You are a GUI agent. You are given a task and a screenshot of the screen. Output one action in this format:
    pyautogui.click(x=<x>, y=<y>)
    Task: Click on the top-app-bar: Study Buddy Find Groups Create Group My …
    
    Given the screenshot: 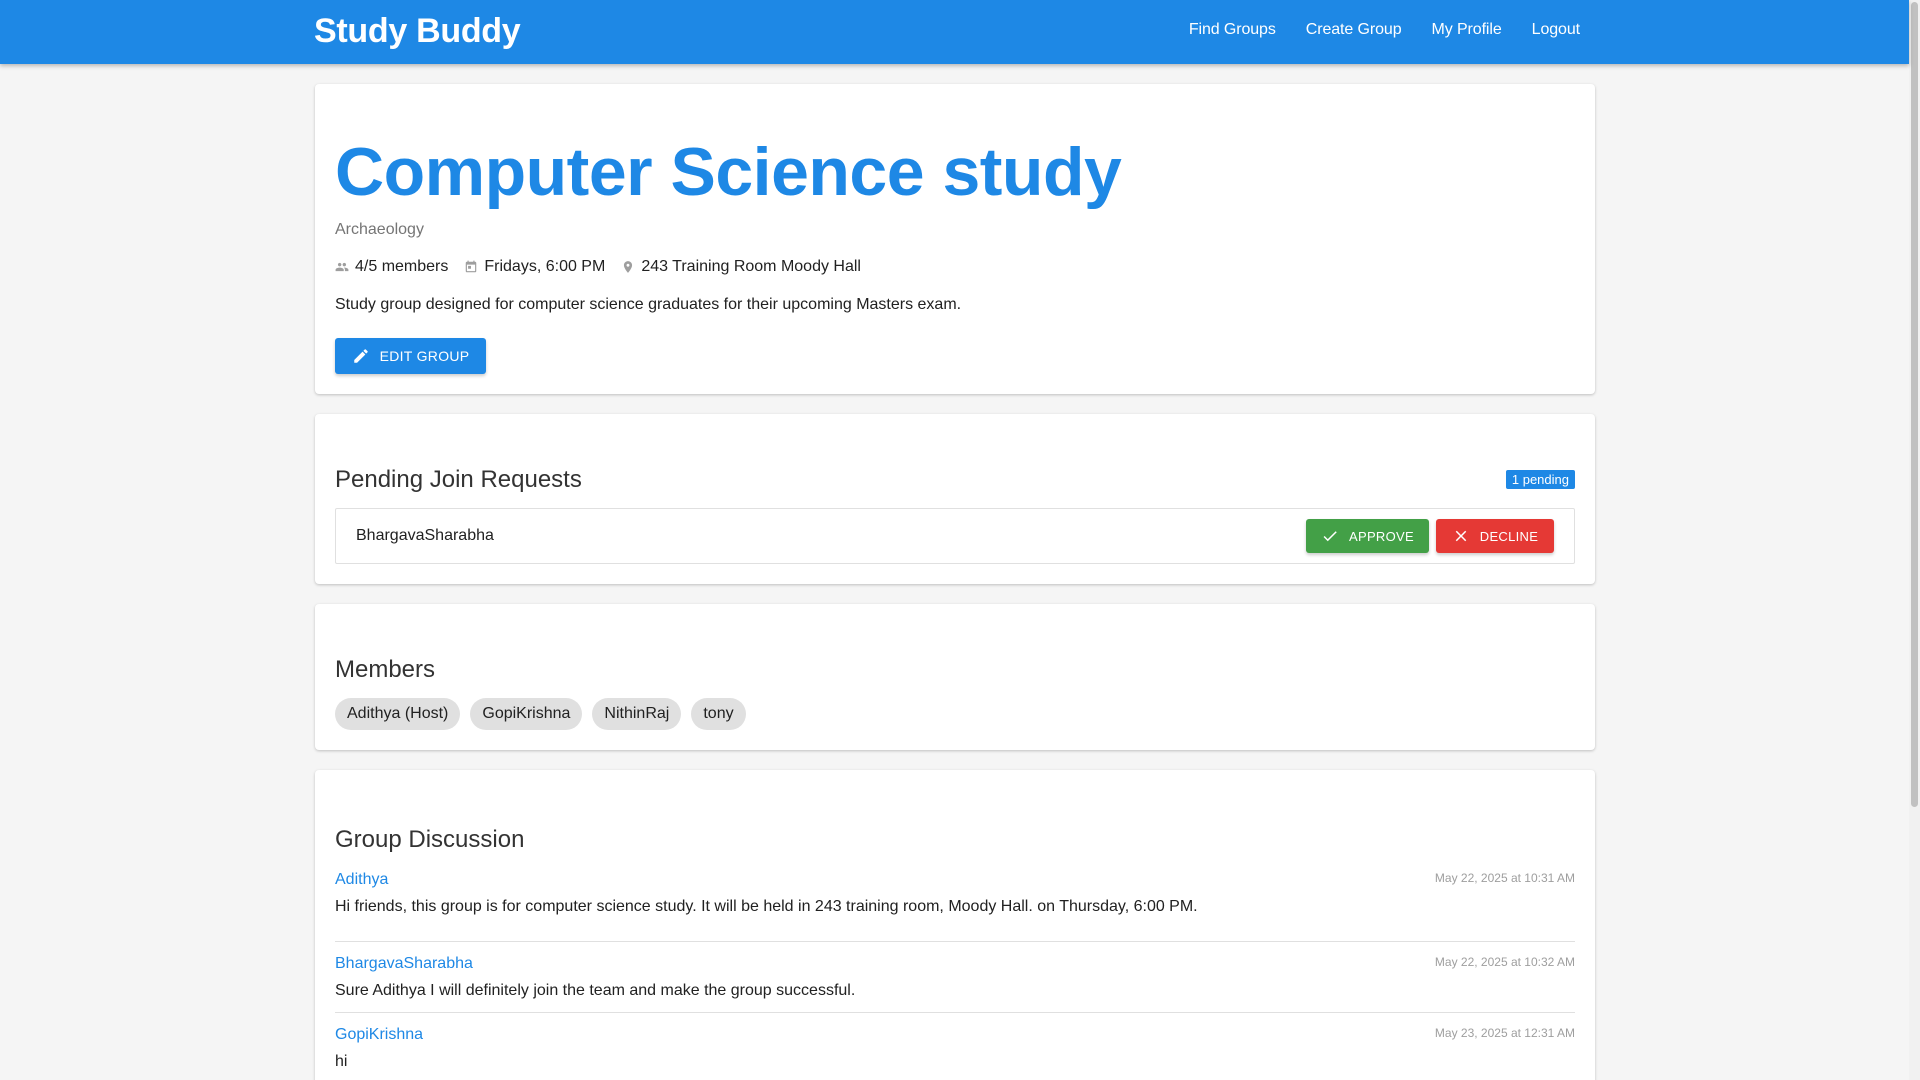 What is the action you would take?
    pyautogui.click(x=954, y=32)
    